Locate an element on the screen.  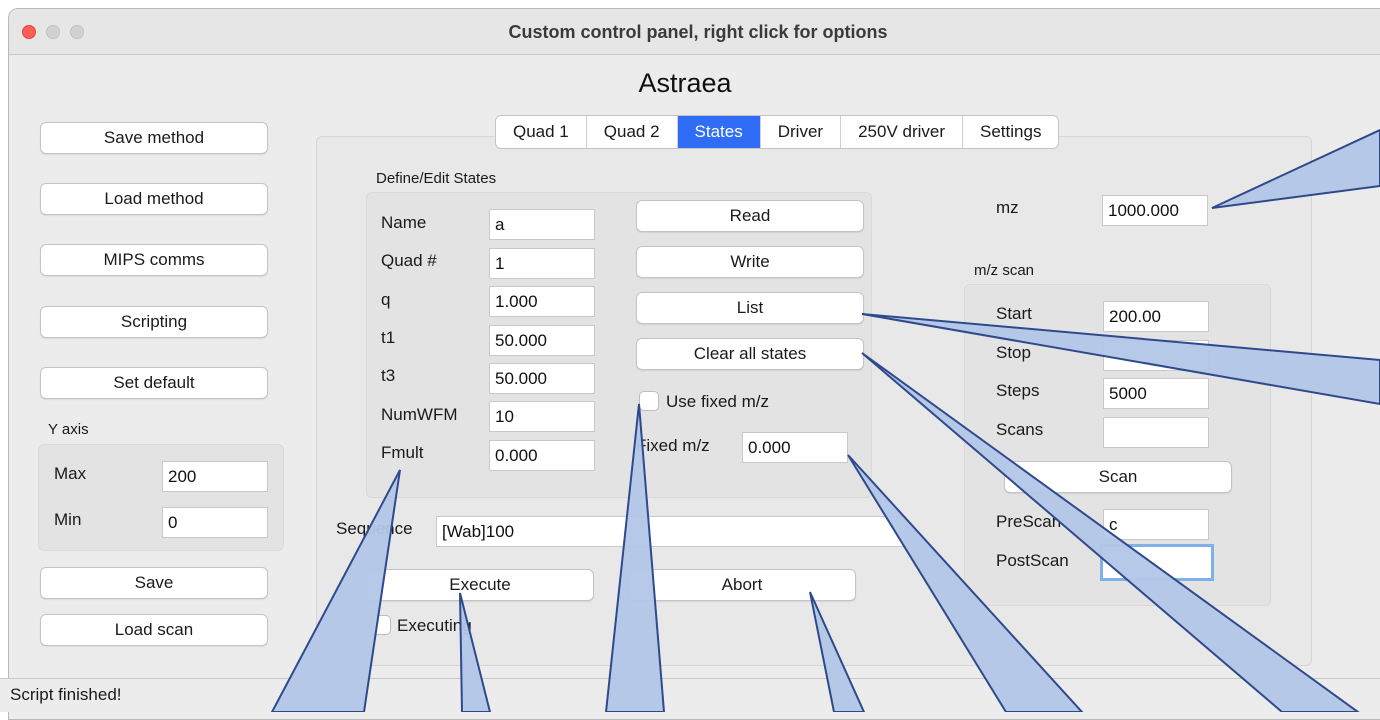
save-button: Save is located at coordinates (154, 583).